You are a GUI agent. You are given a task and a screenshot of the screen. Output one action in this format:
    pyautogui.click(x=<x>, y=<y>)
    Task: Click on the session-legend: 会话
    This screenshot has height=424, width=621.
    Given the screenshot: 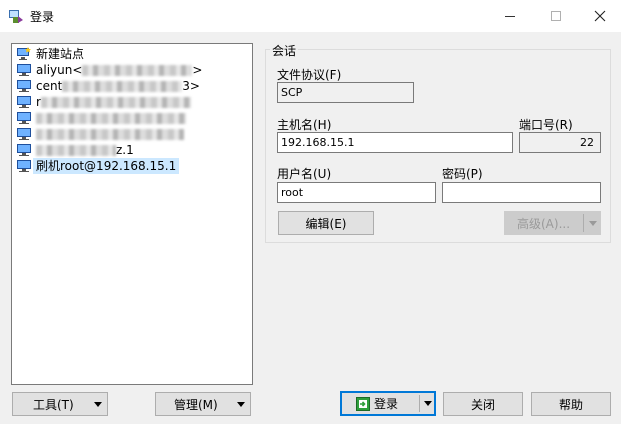 What is the action you would take?
    pyautogui.click(x=284, y=50)
    